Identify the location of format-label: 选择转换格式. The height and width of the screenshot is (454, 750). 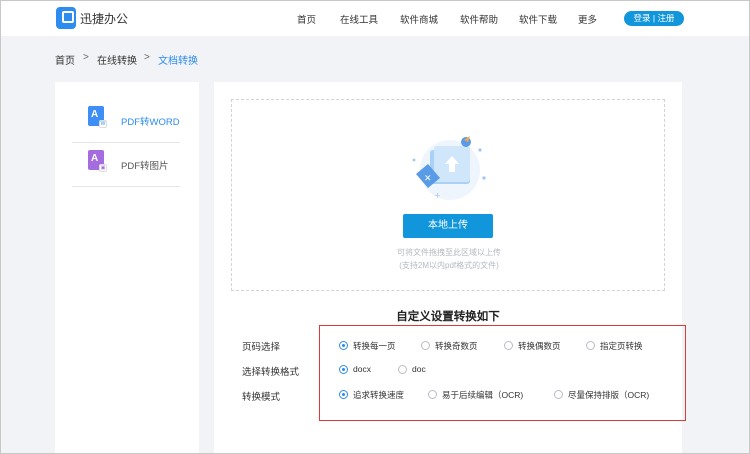
(271, 372).